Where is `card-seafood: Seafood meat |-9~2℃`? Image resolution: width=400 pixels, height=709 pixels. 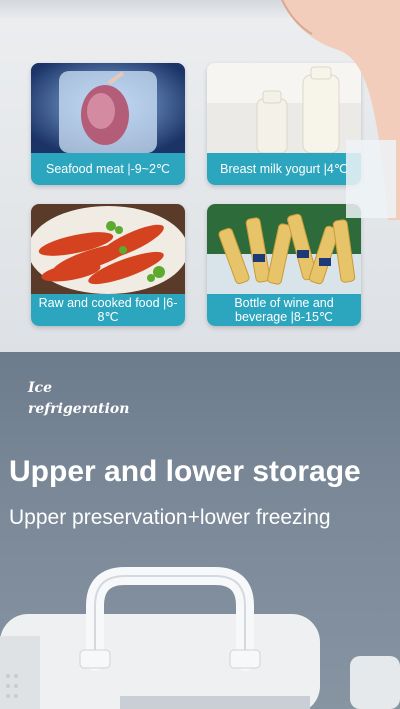 card-seafood: Seafood meat |-9~2℃ is located at coordinates (108, 124).